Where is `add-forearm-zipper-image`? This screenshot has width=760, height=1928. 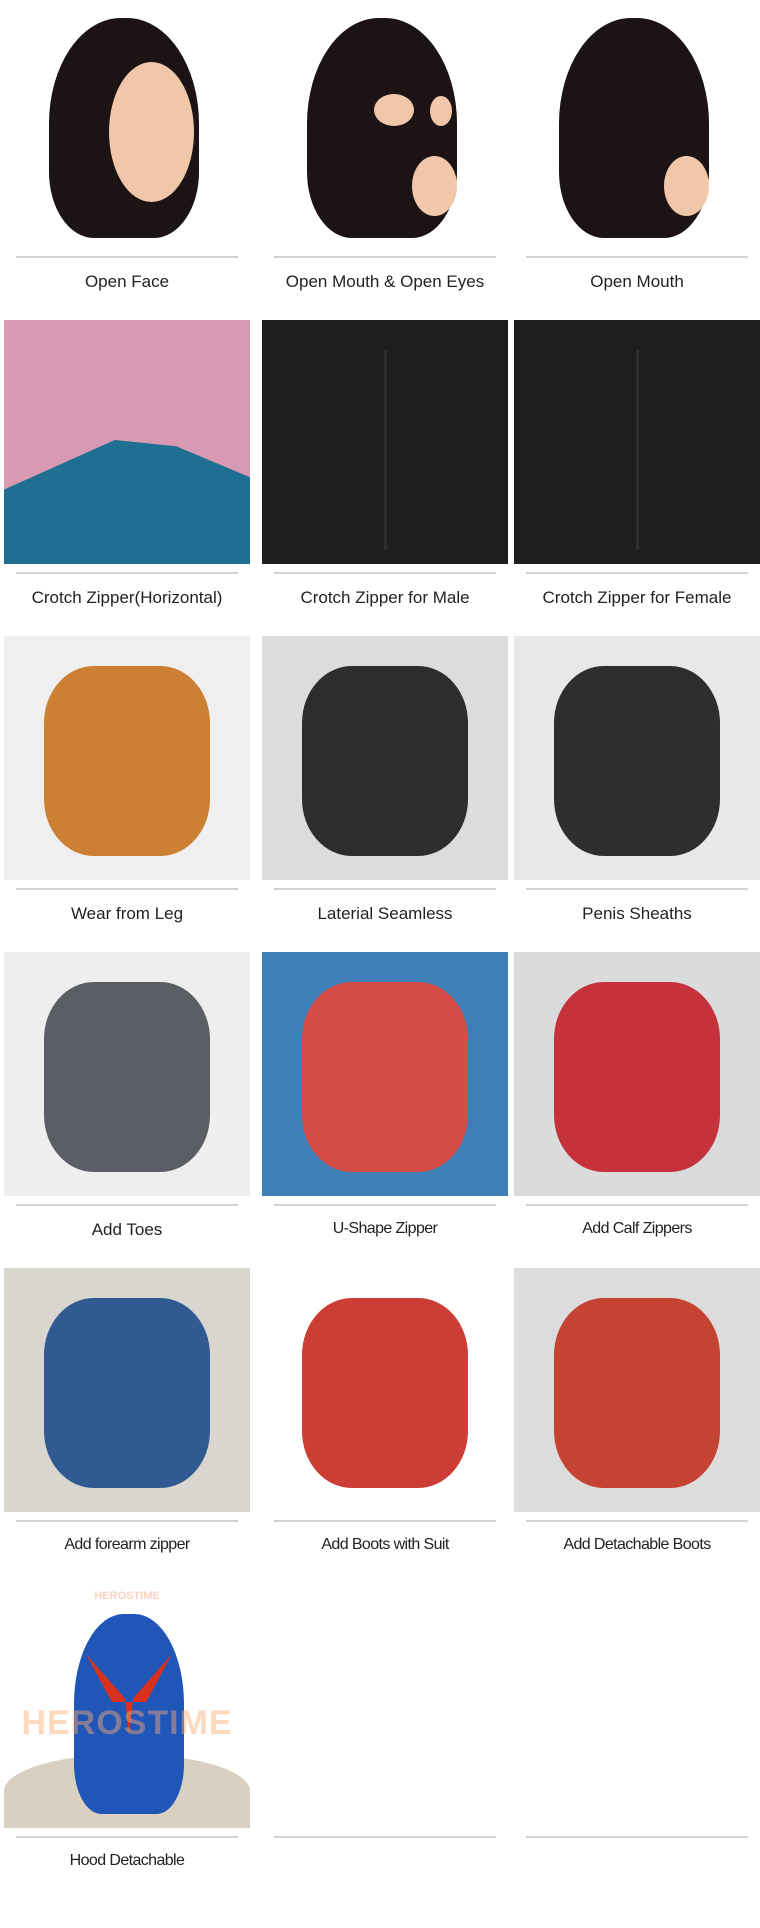 add-forearm-zipper-image is located at coordinates (127, 1390).